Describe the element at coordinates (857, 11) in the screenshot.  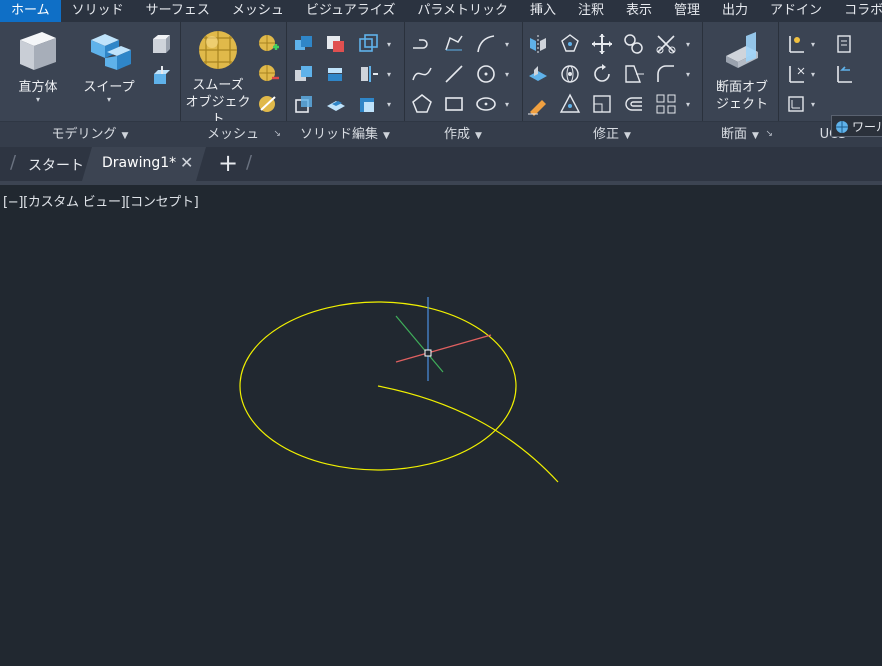
I see `tab-collaborate: コラボレーション` at that location.